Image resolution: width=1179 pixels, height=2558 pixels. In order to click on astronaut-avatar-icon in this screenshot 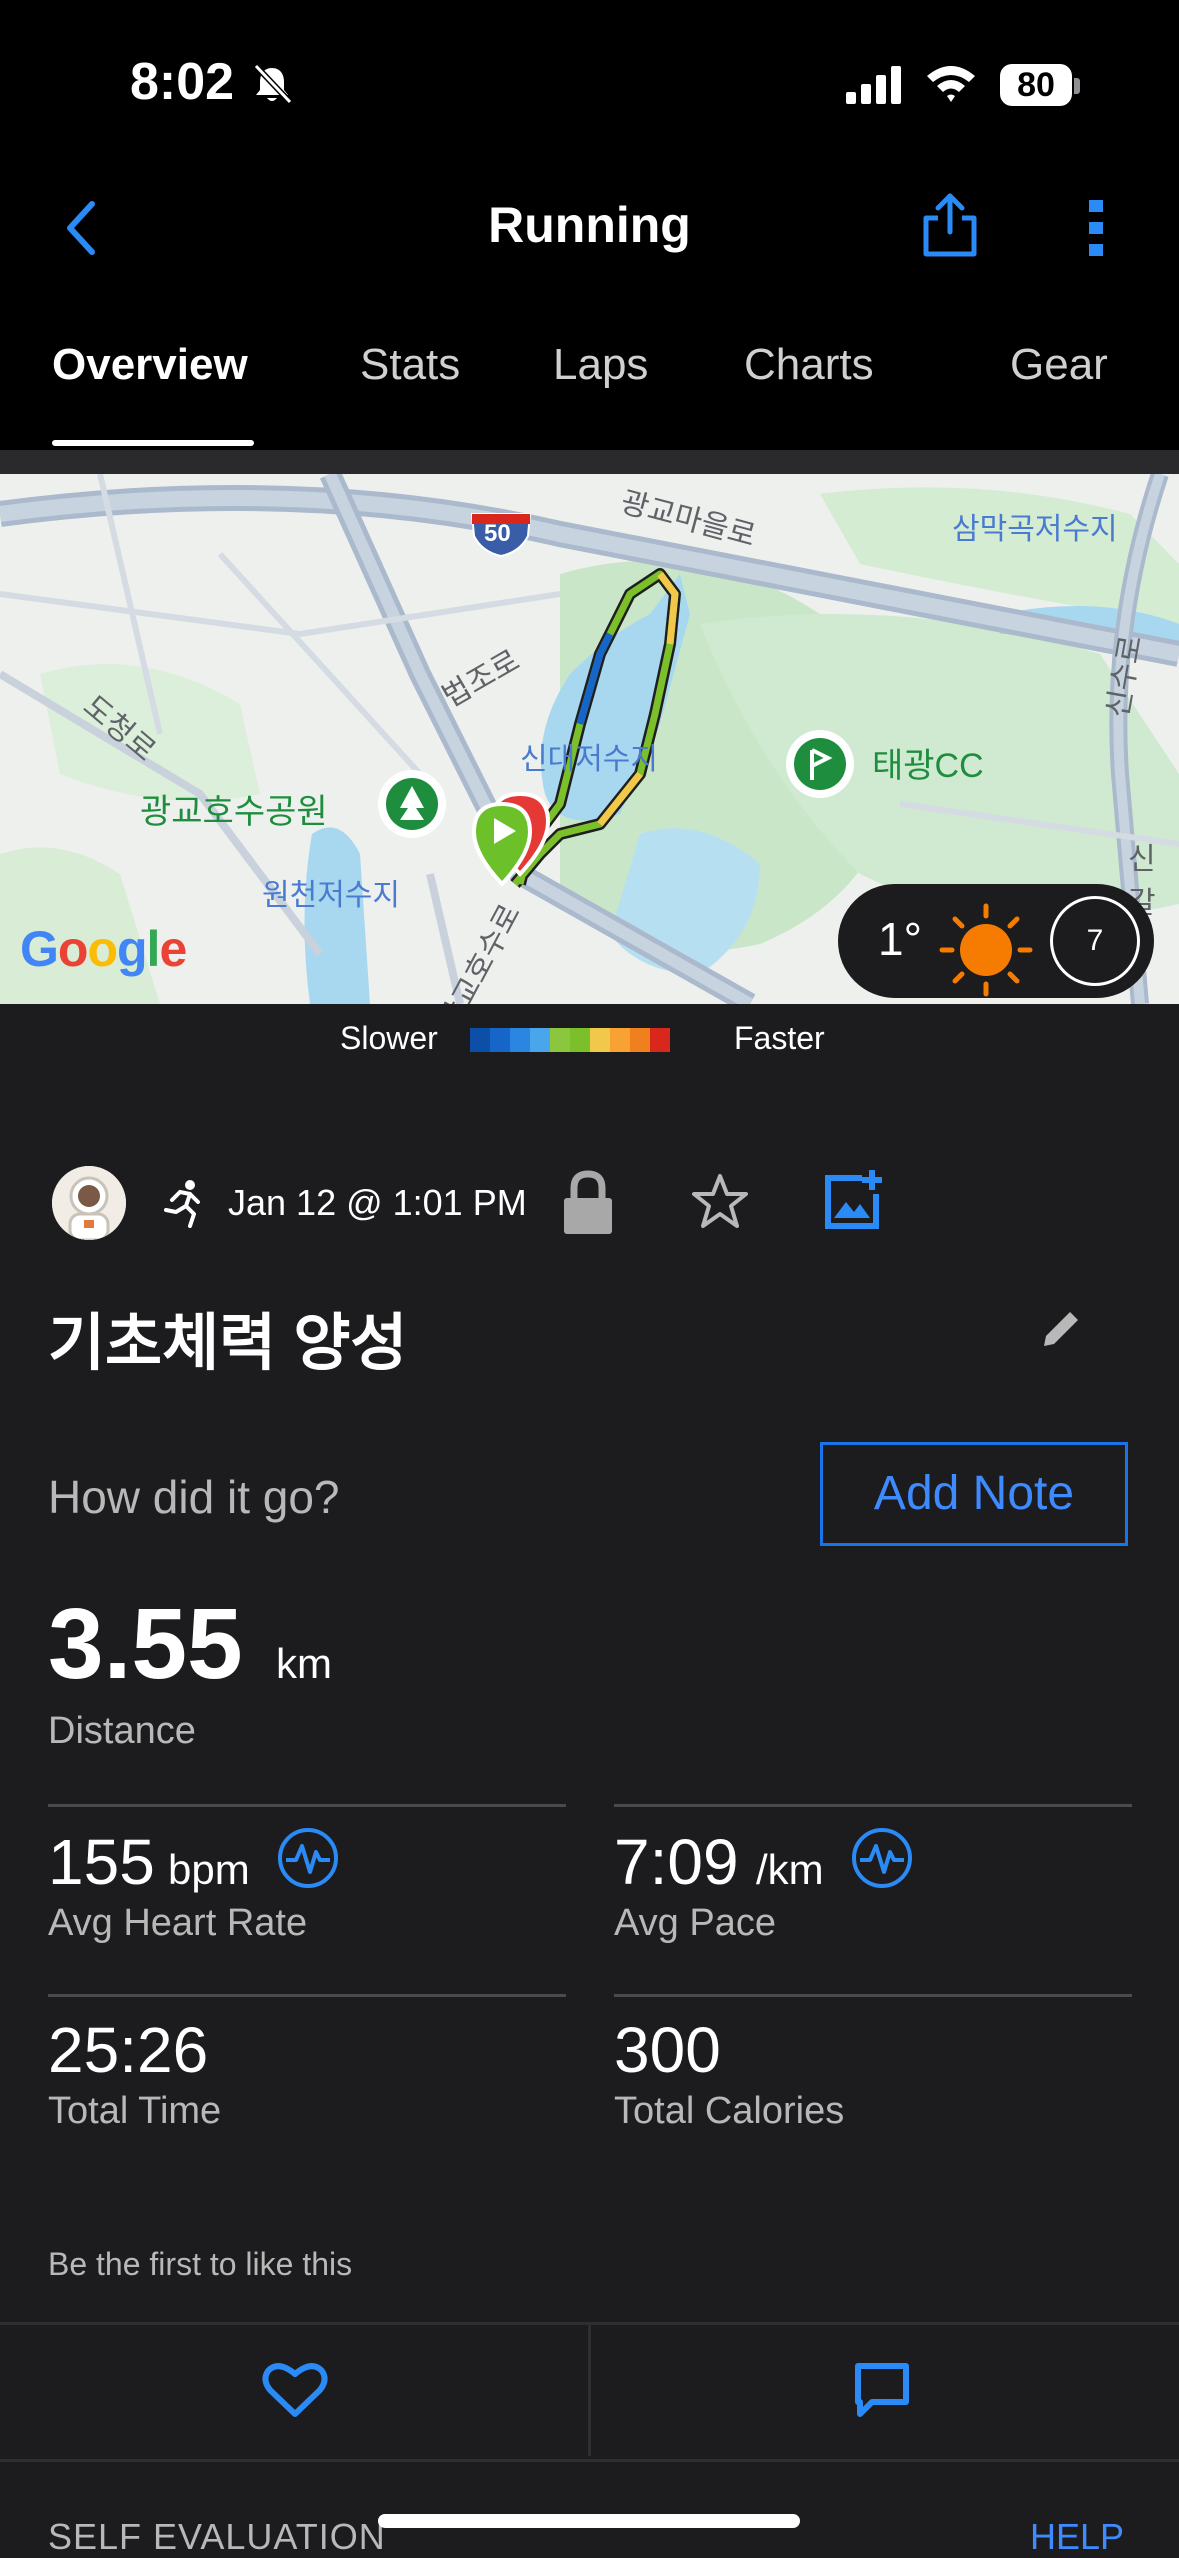, I will do `click(89, 1203)`.